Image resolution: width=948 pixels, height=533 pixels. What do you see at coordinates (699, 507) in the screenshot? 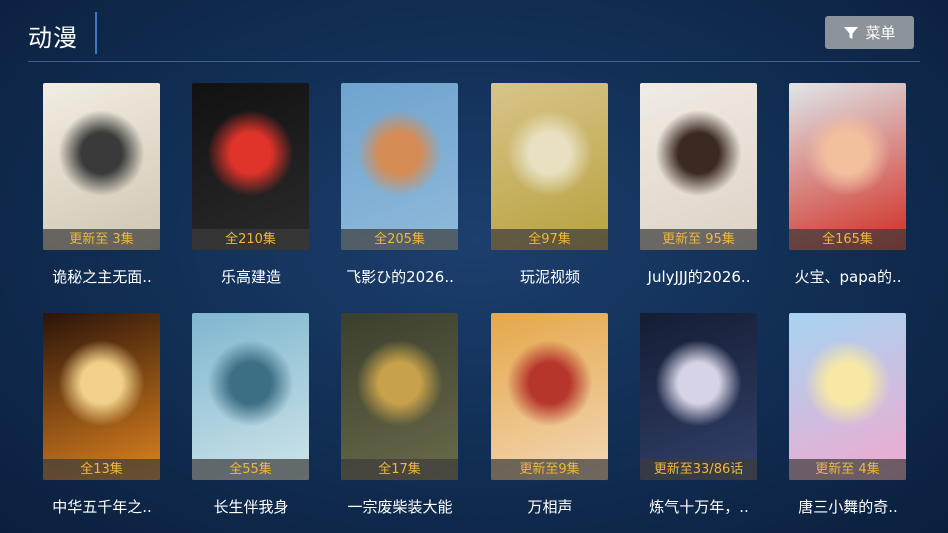
I see `video-title: 炼气十万年，..` at bounding box center [699, 507].